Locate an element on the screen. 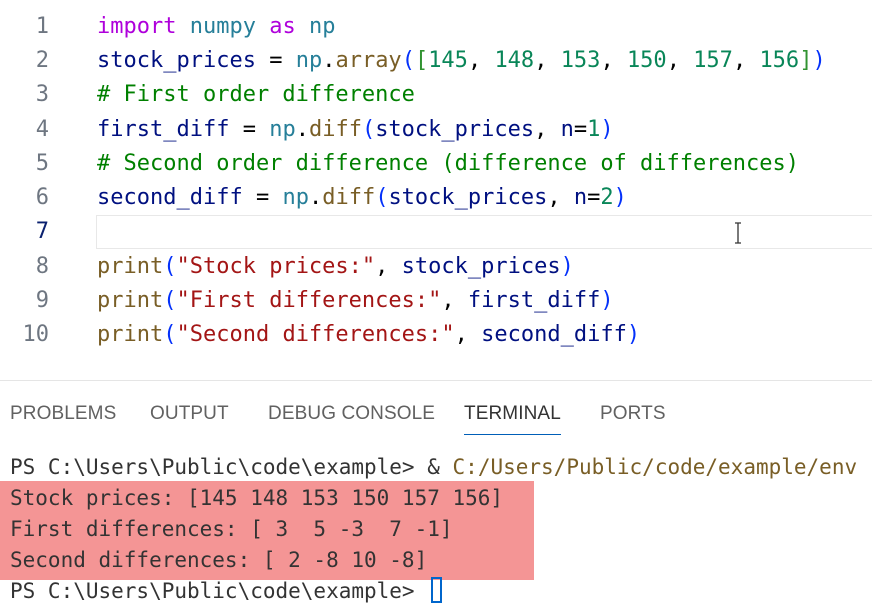 The image size is (872, 615). token-string: "First differences:" is located at coordinates (309, 300).